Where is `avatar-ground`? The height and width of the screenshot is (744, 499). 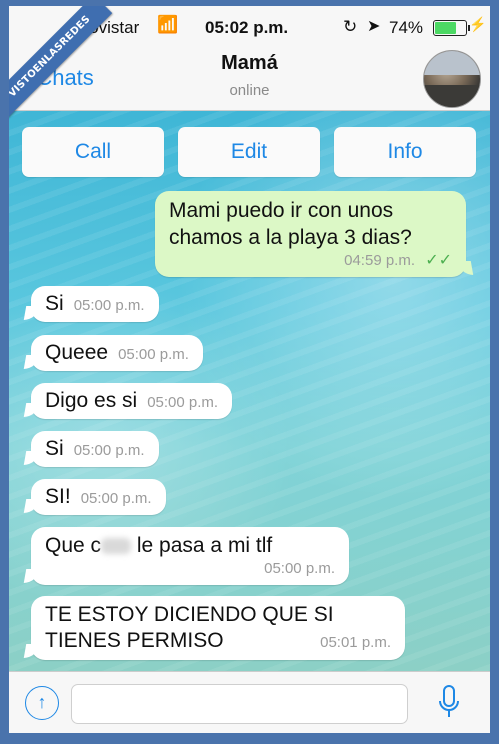 avatar-ground is located at coordinates (452, 96).